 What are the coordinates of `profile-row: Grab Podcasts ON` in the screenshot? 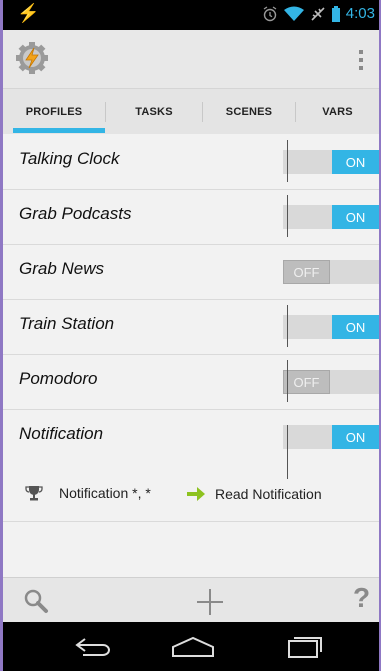 It's located at (191, 217).